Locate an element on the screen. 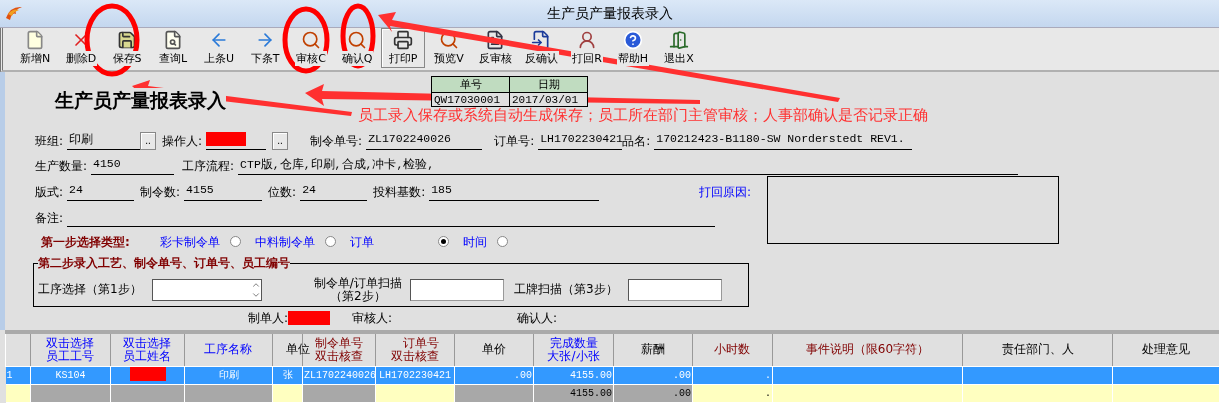  signature-label: 审核人: is located at coordinates (372, 318).